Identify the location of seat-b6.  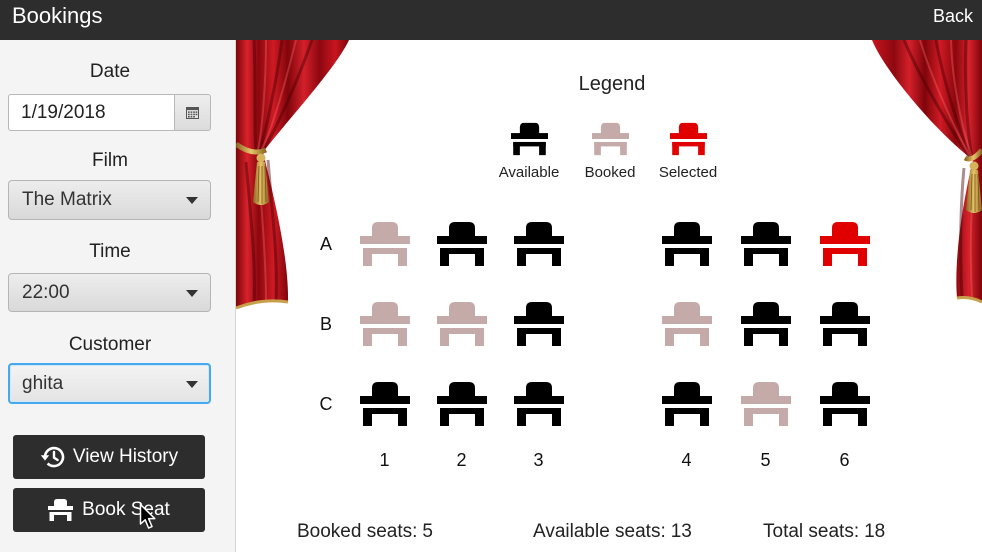
(844, 324).